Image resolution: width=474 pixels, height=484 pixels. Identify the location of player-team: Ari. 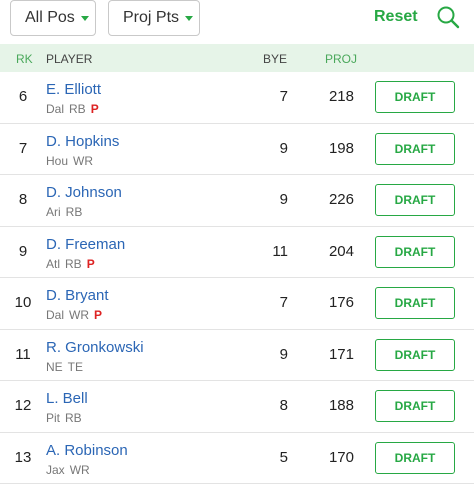
(53, 212).